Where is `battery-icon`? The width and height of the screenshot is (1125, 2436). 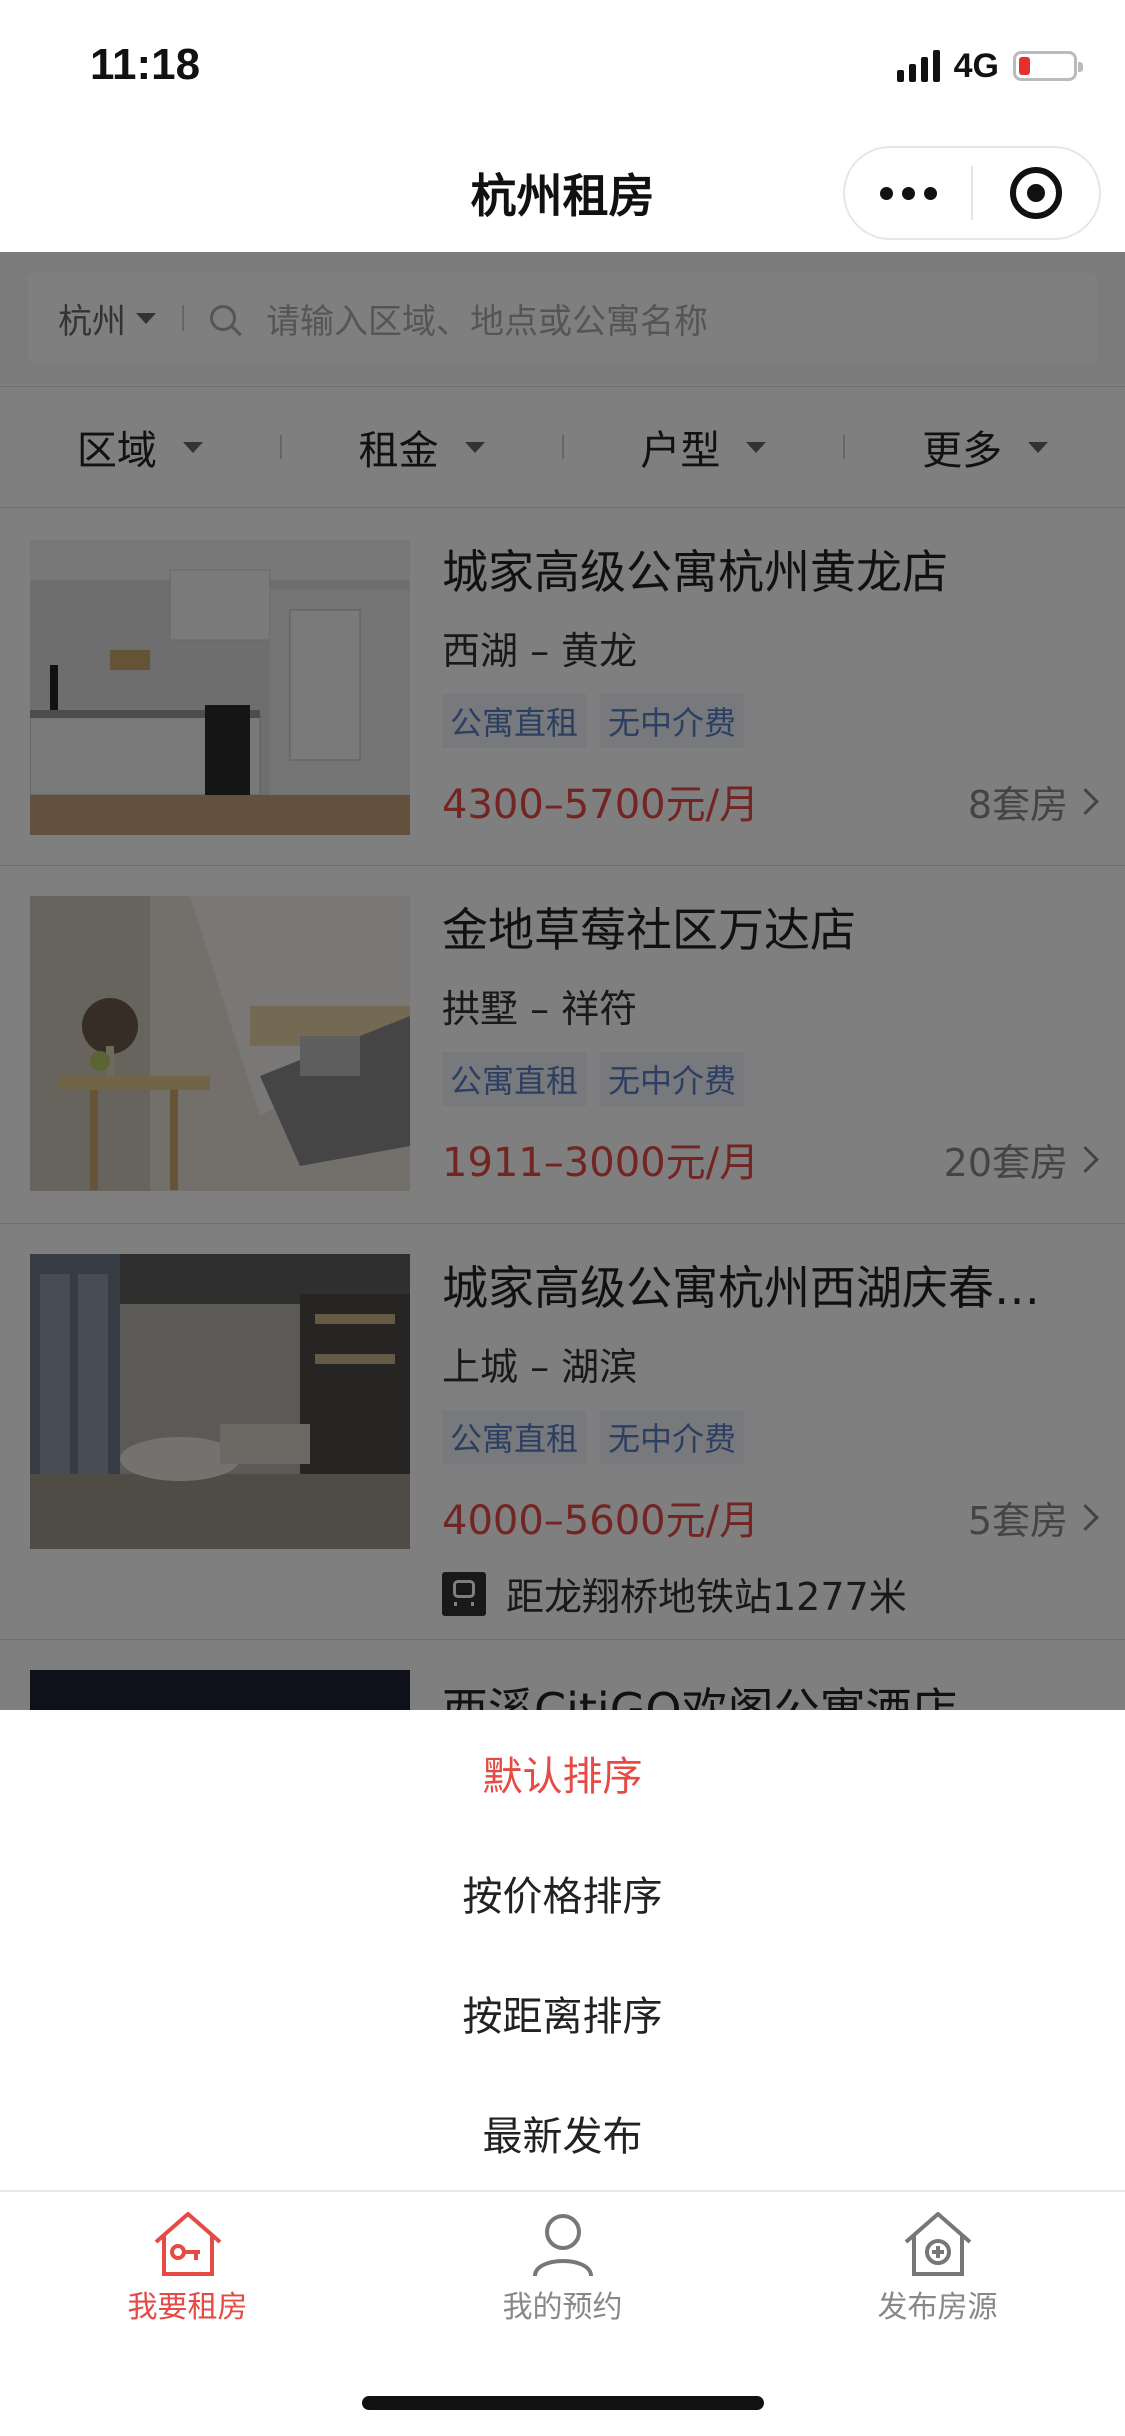
battery-icon is located at coordinates (1048, 66).